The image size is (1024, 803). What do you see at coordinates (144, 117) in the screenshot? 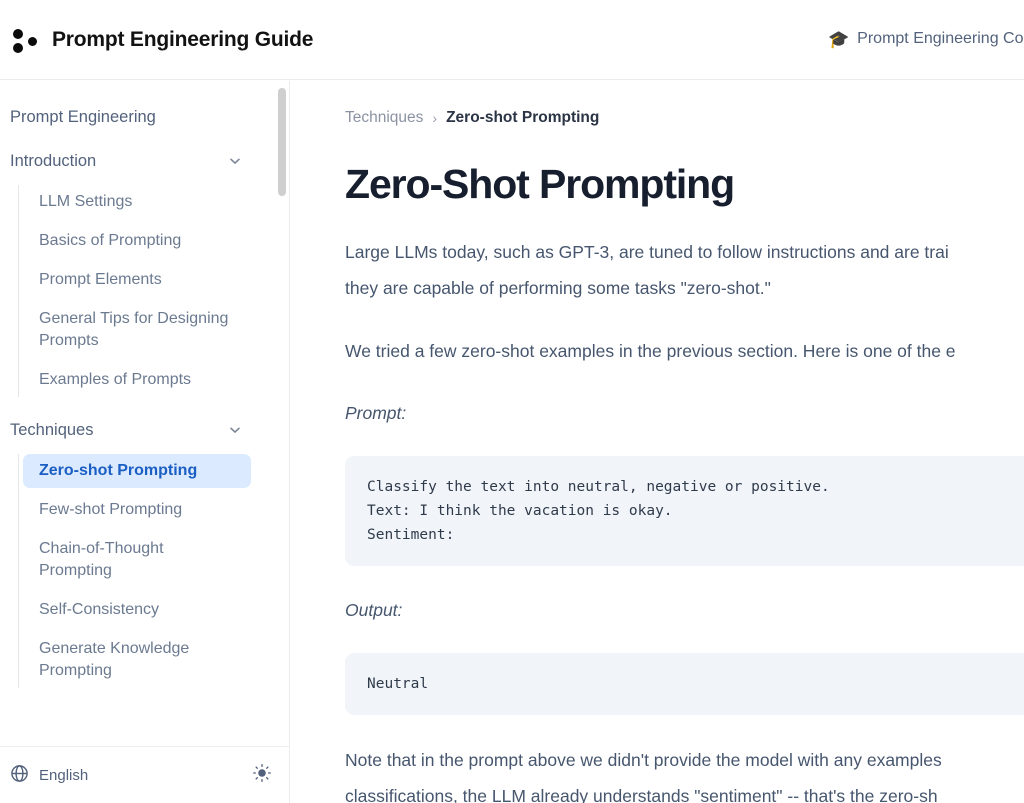
I see `sidebar-item-prompt-engineering: Prompt Engineering` at bounding box center [144, 117].